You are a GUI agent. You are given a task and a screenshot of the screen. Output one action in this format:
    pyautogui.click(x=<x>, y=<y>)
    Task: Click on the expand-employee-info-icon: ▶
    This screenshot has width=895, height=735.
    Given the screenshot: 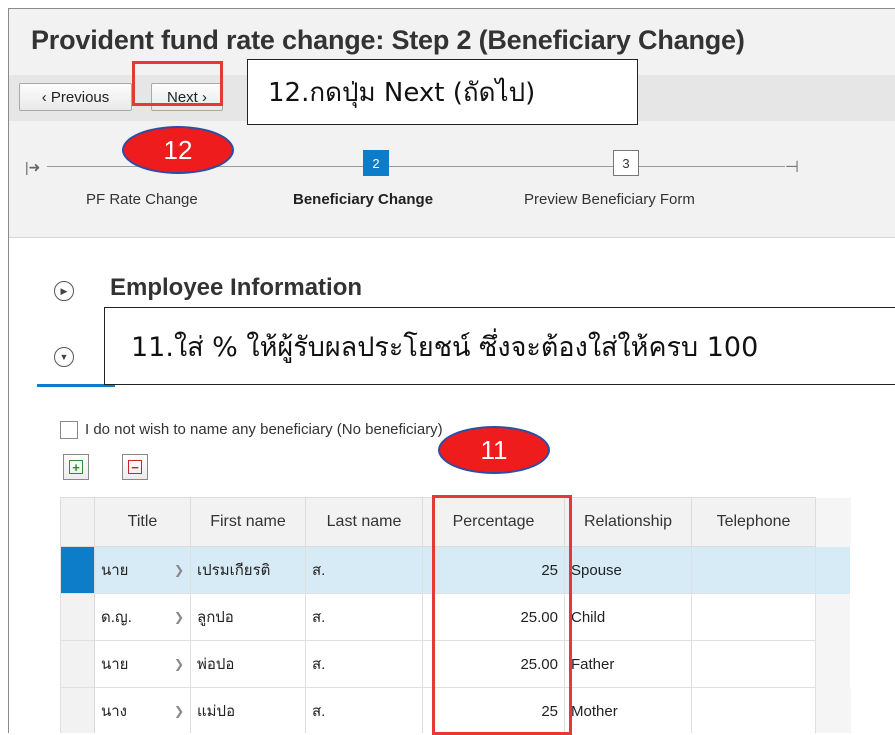 What is the action you would take?
    pyautogui.click(x=64, y=291)
    